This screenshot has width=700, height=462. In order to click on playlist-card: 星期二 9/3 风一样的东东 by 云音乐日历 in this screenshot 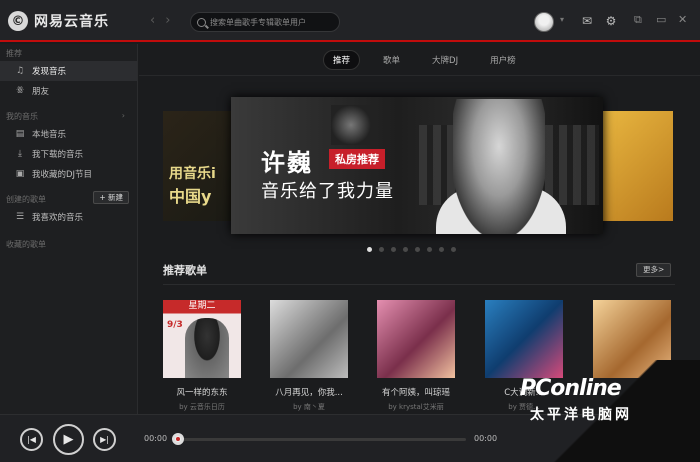, I will do `click(202, 356)`.